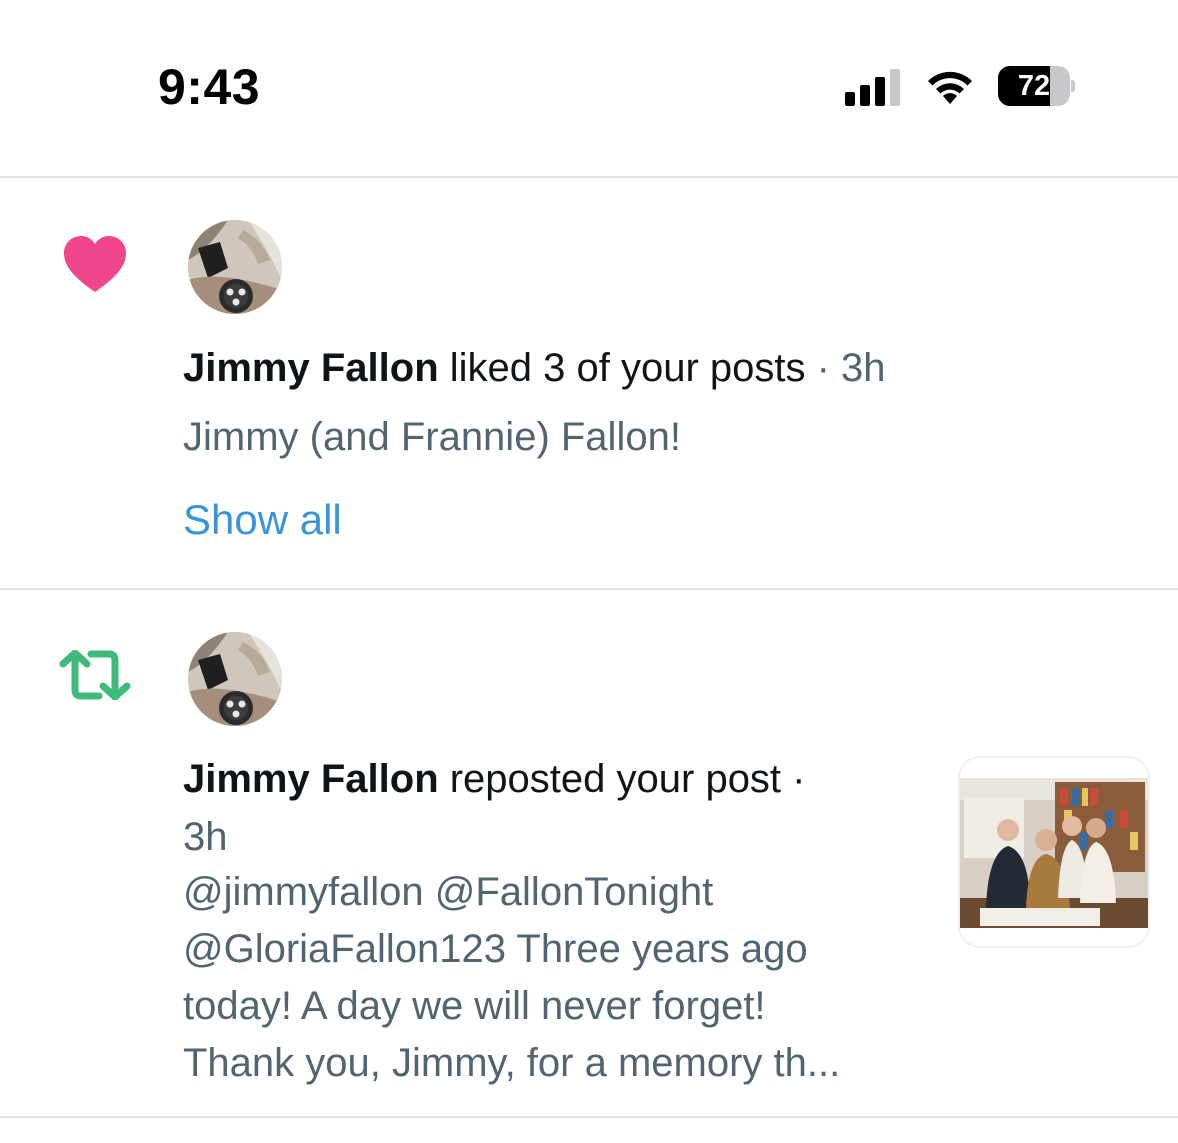 The height and width of the screenshot is (1143, 1178). Describe the element at coordinates (845, 368) in the screenshot. I see `notification-time: · 3h` at that location.